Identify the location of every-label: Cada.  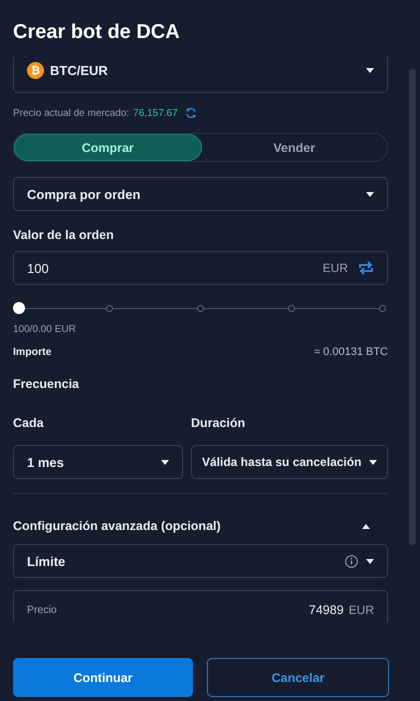
(29, 423).